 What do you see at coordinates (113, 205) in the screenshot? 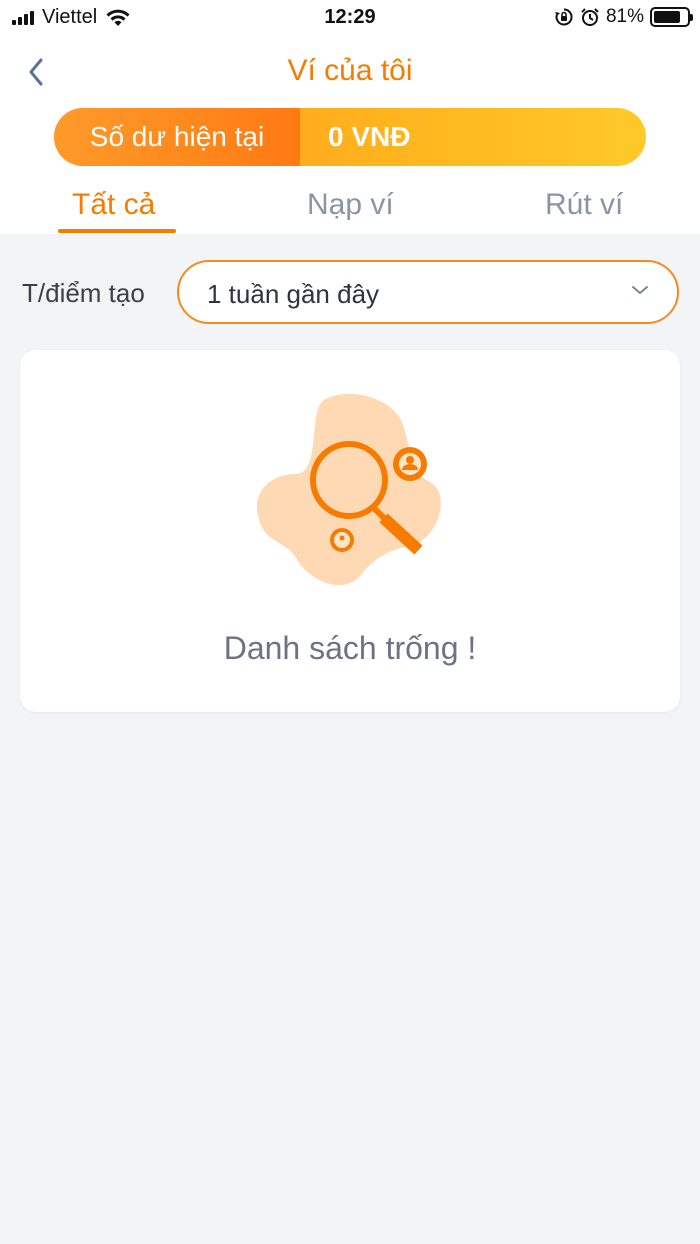
I see `tab-all: Tất cả` at bounding box center [113, 205].